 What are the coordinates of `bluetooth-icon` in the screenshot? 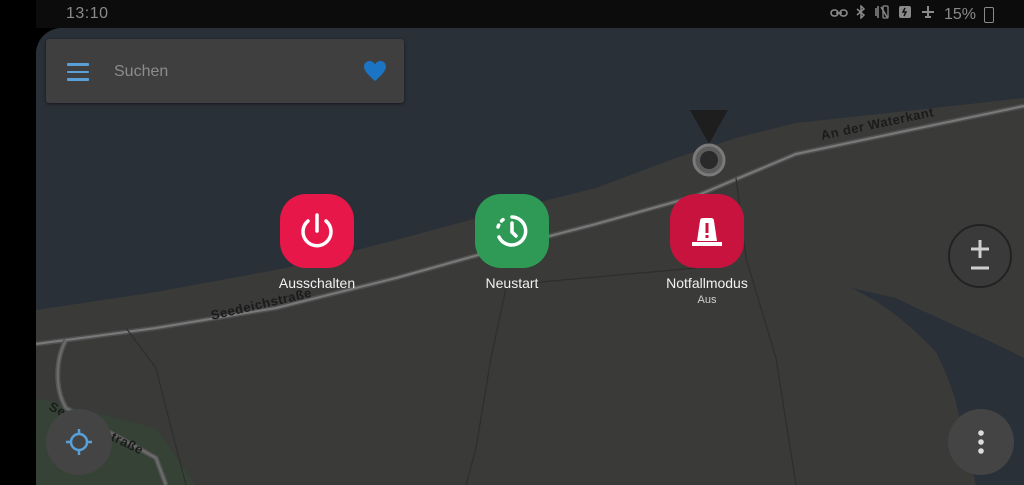 It's located at (861, 14).